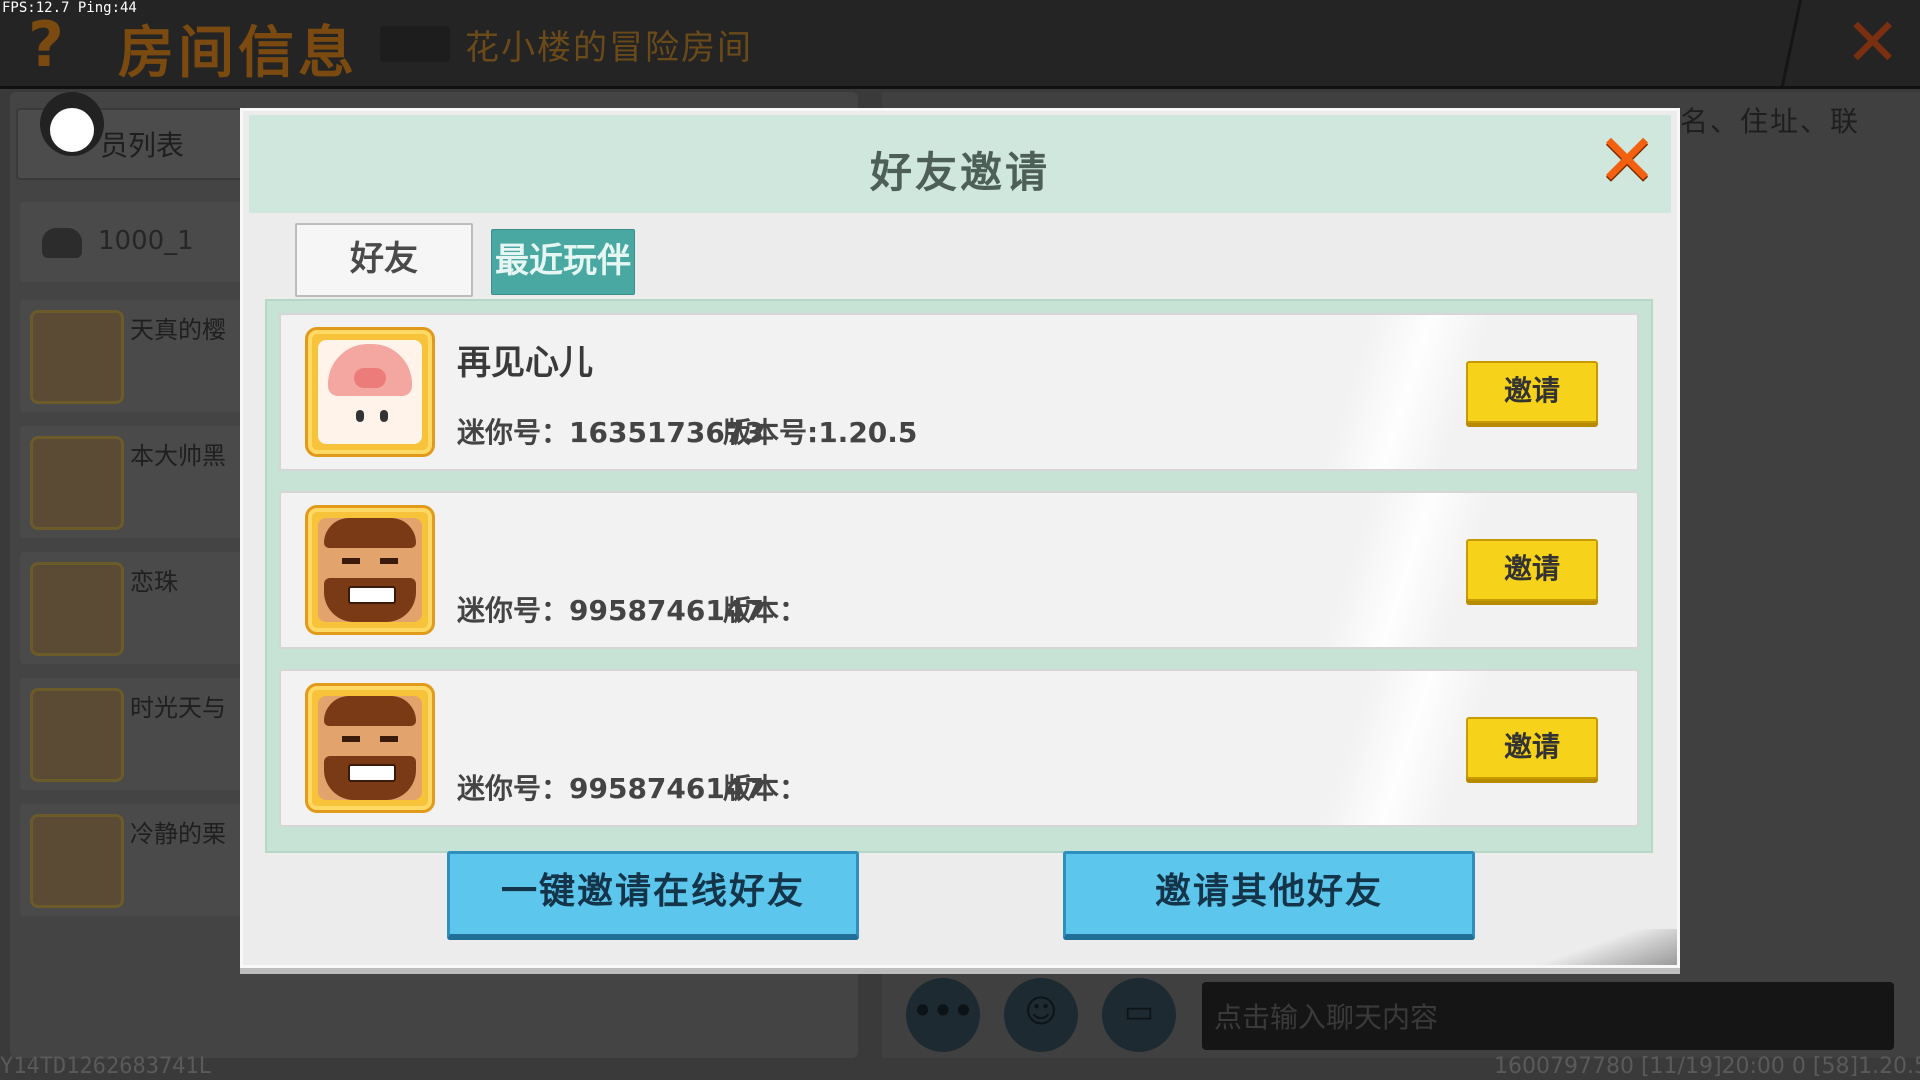  I want to click on more-button: •••, so click(943, 1015).